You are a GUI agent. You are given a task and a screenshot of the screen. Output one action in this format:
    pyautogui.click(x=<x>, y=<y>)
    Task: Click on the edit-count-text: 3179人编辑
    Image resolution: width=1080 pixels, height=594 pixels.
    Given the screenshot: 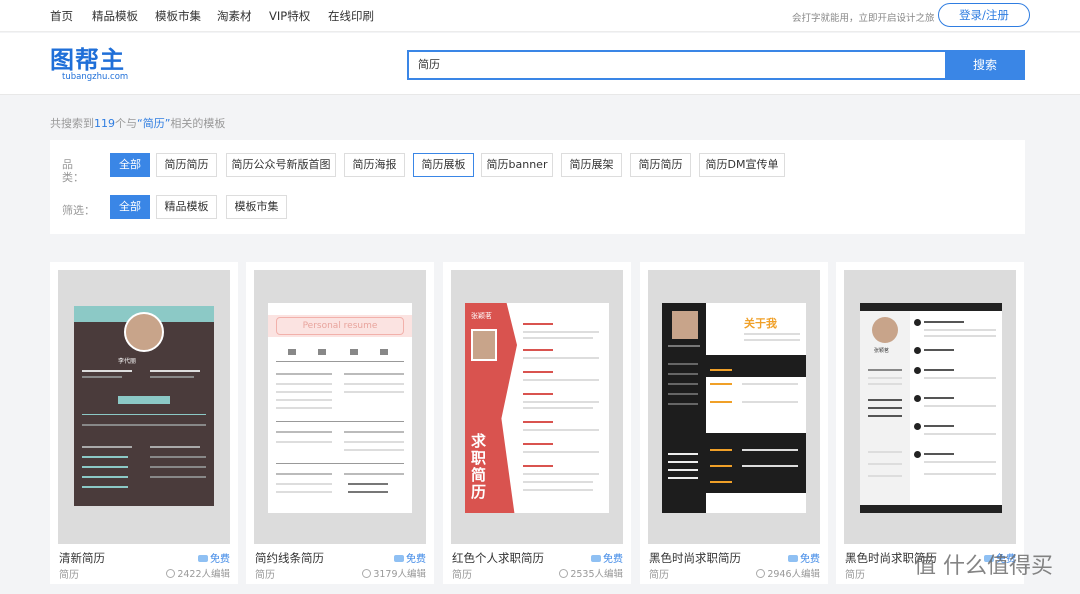 What is the action you would take?
    pyautogui.click(x=399, y=574)
    